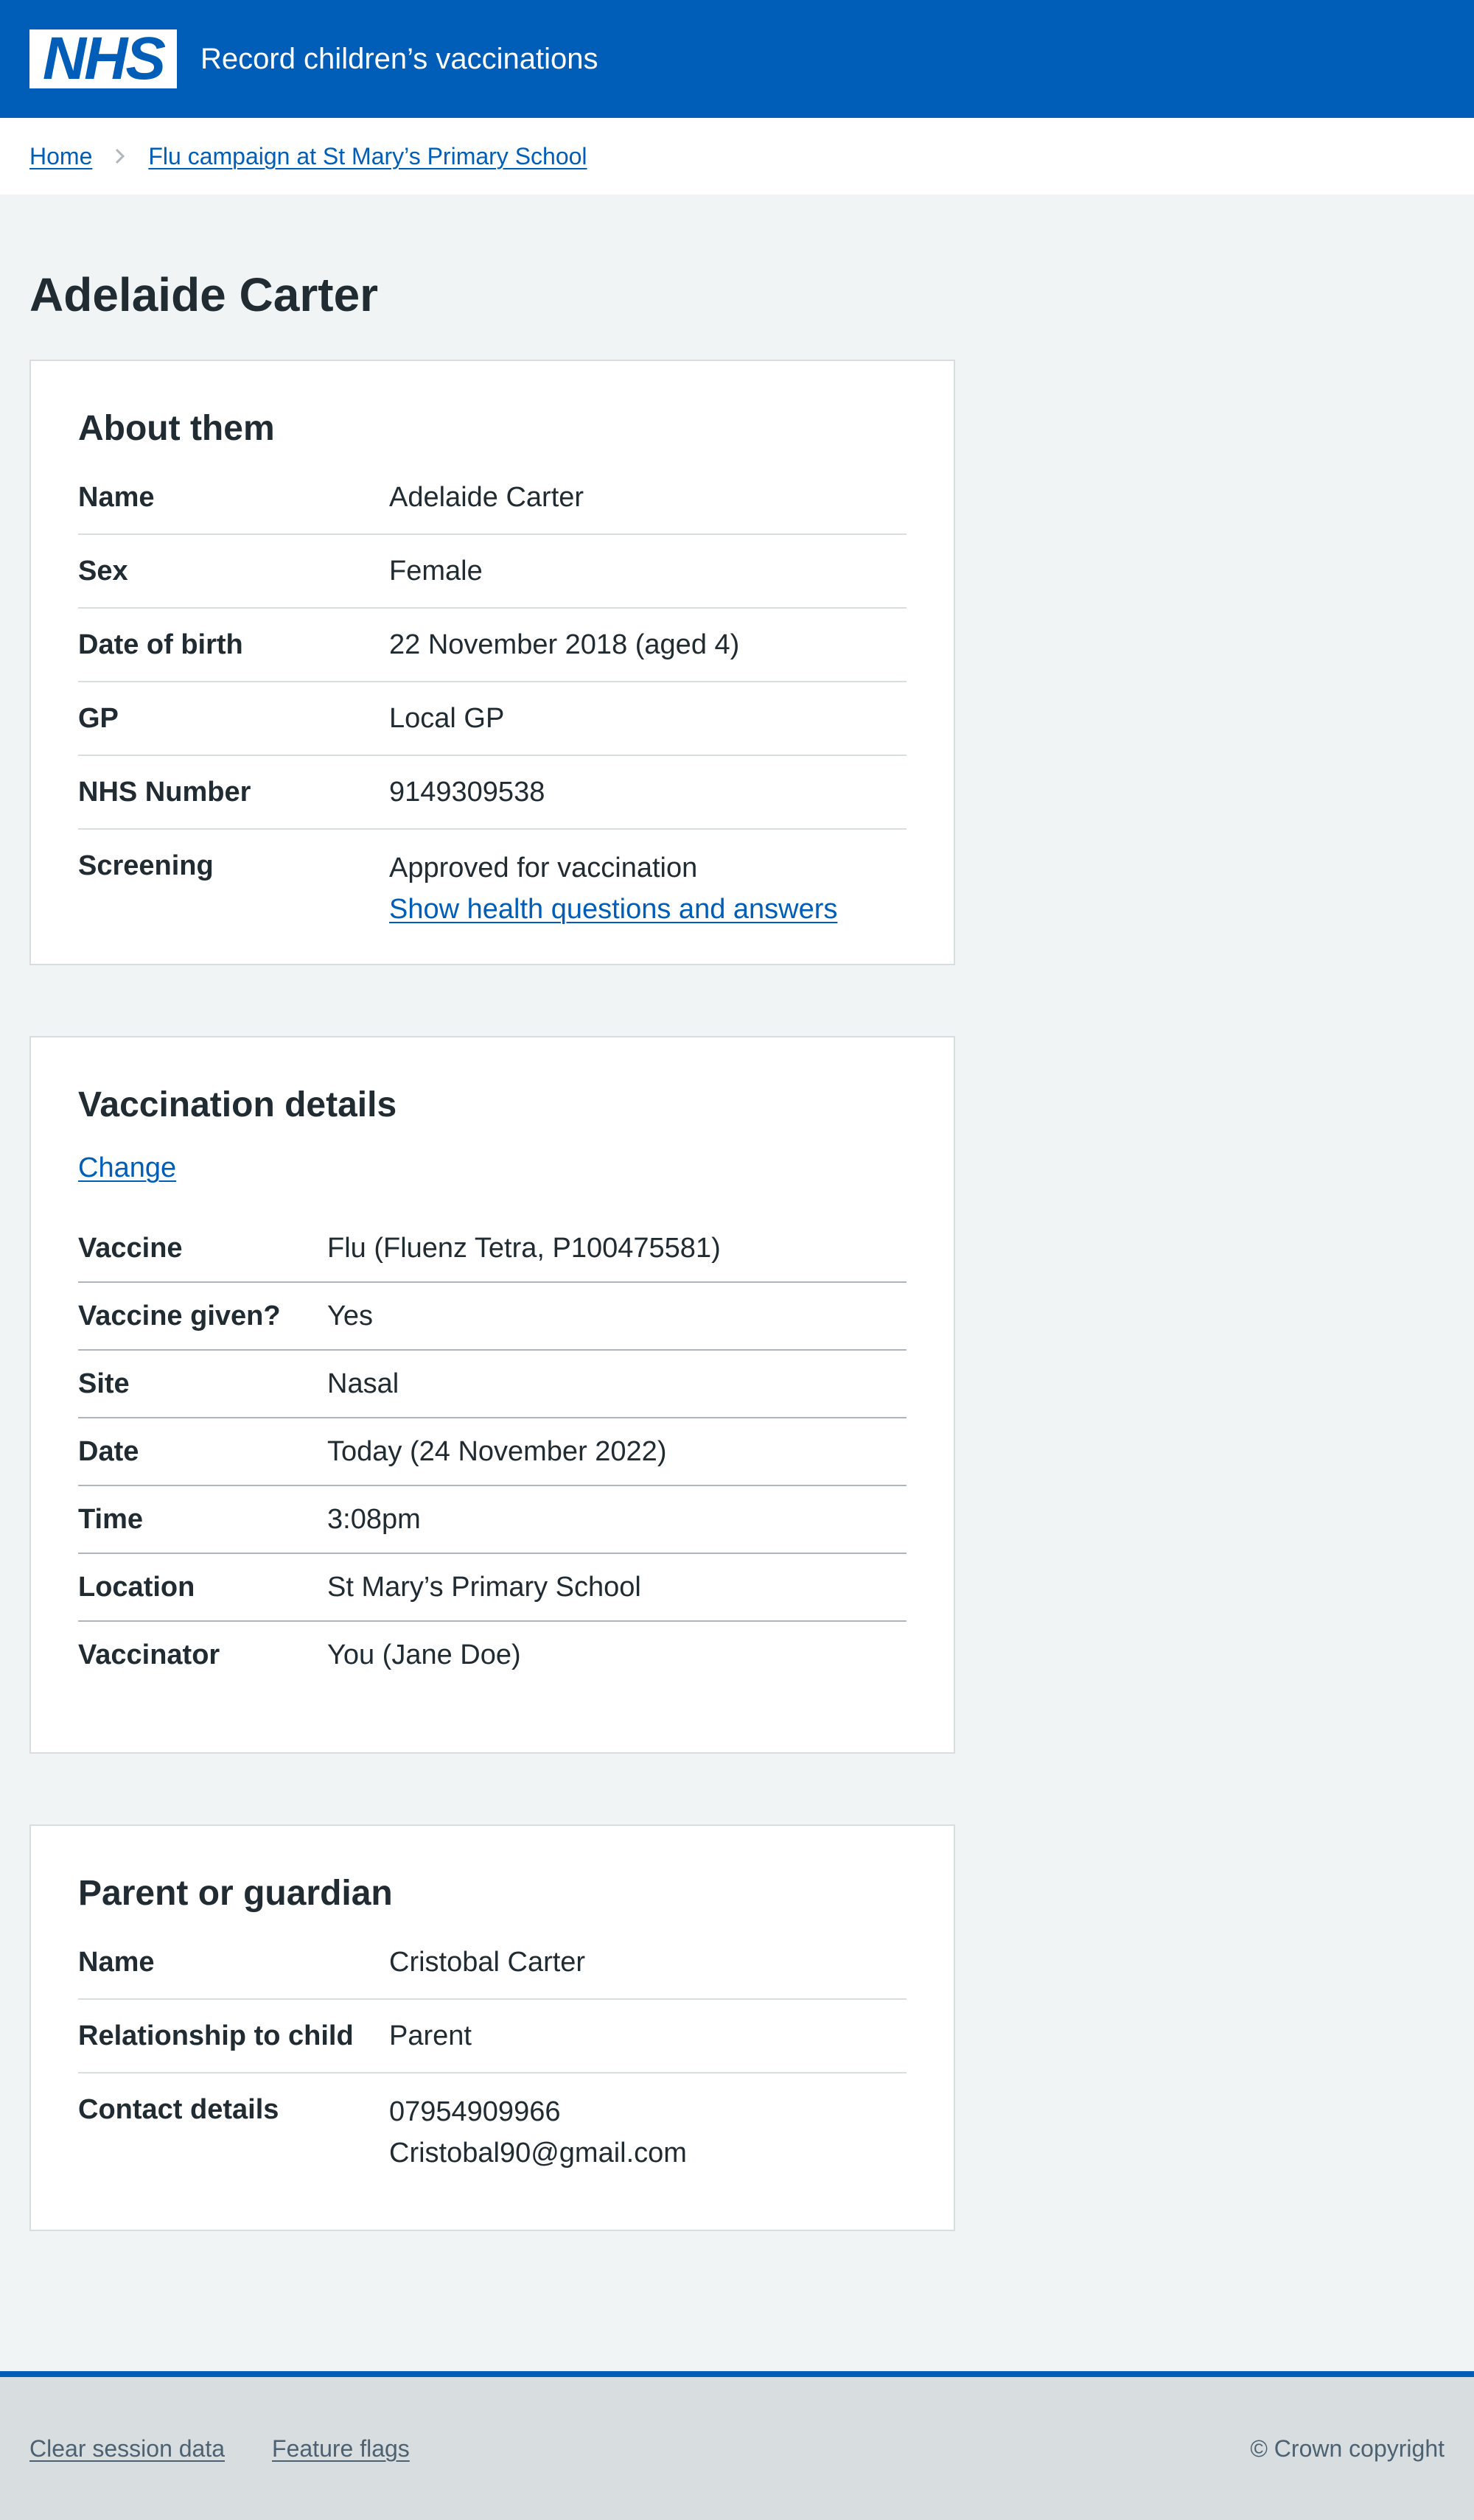  Describe the element at coordinates (467, 793) in the screenshot. I see `row-value: 9149309538` at that location.